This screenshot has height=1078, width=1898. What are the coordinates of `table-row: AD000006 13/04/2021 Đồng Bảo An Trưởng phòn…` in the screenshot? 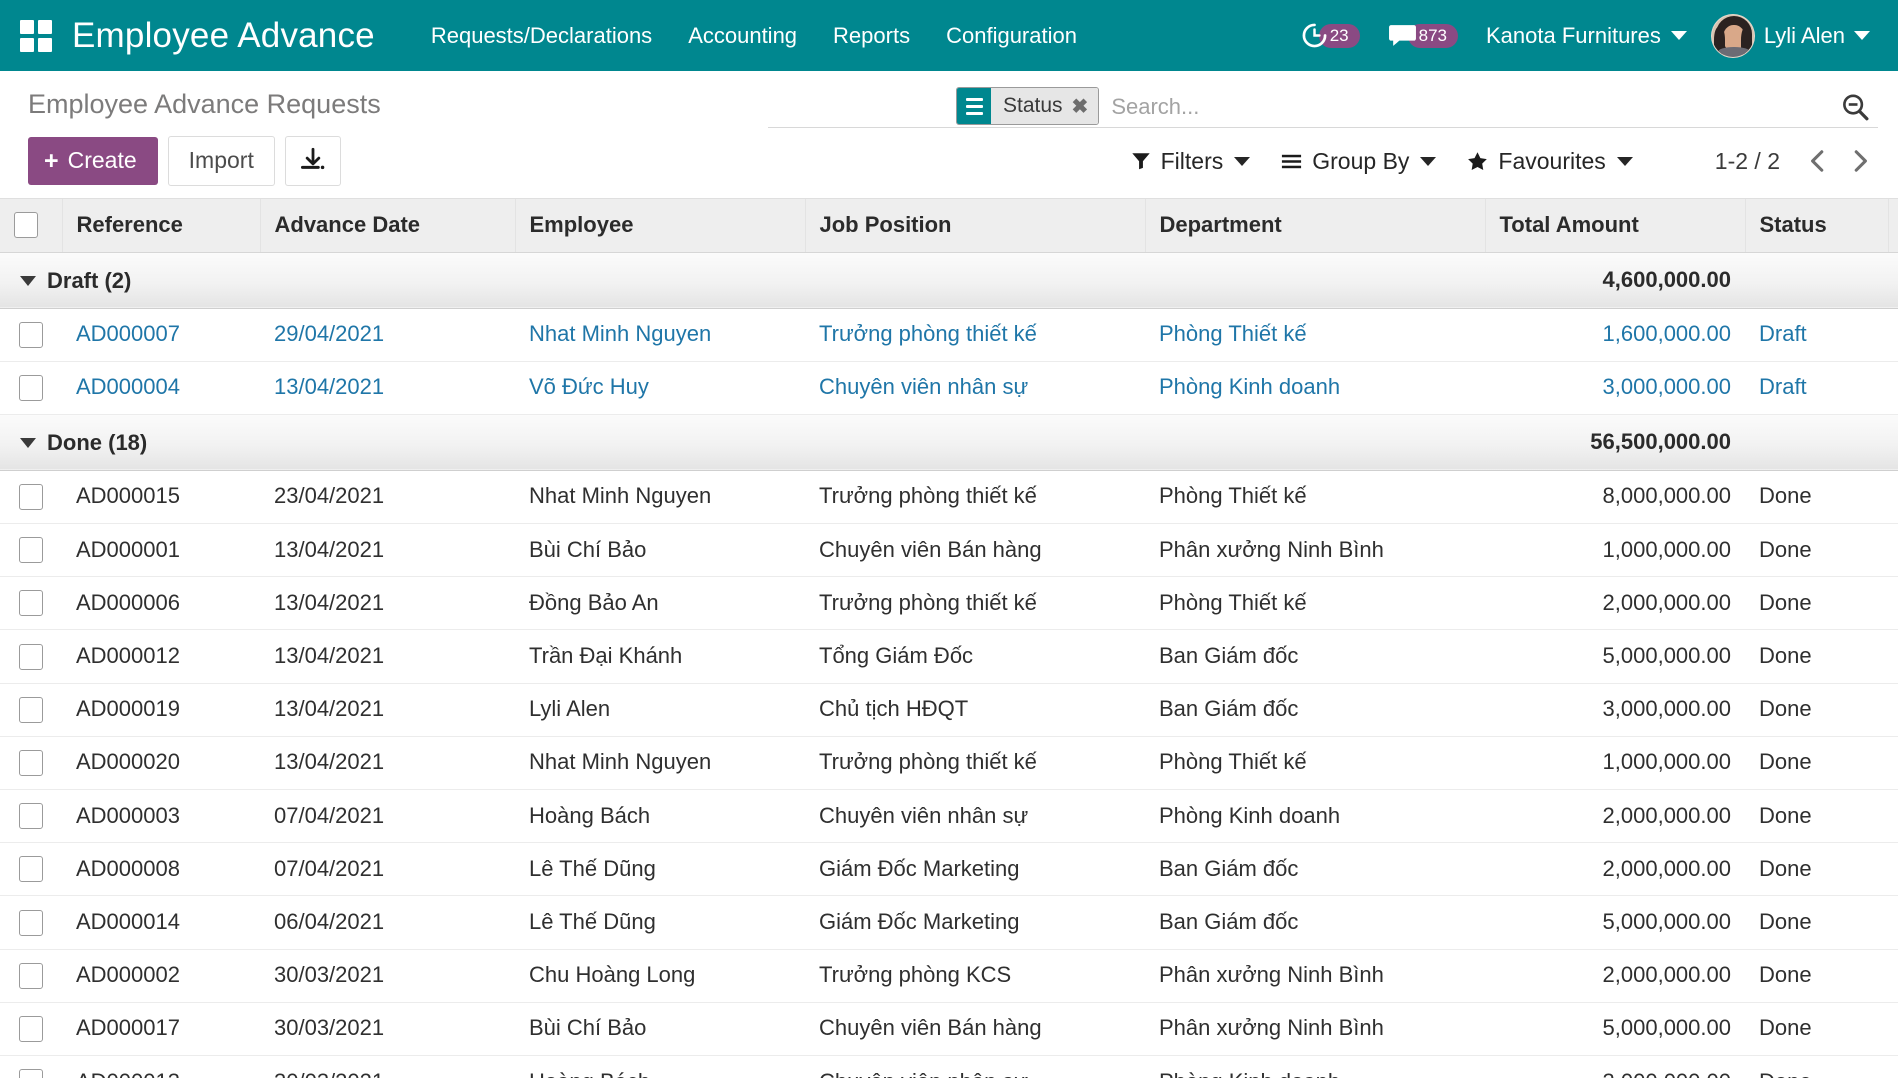 It's located at (949, 603).